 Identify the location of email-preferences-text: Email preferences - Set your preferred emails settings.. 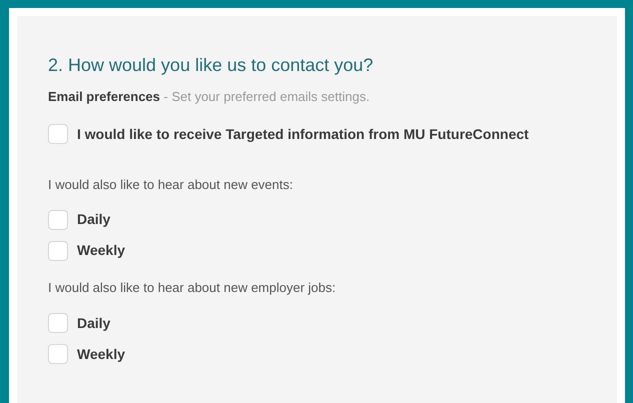
(209, 97).